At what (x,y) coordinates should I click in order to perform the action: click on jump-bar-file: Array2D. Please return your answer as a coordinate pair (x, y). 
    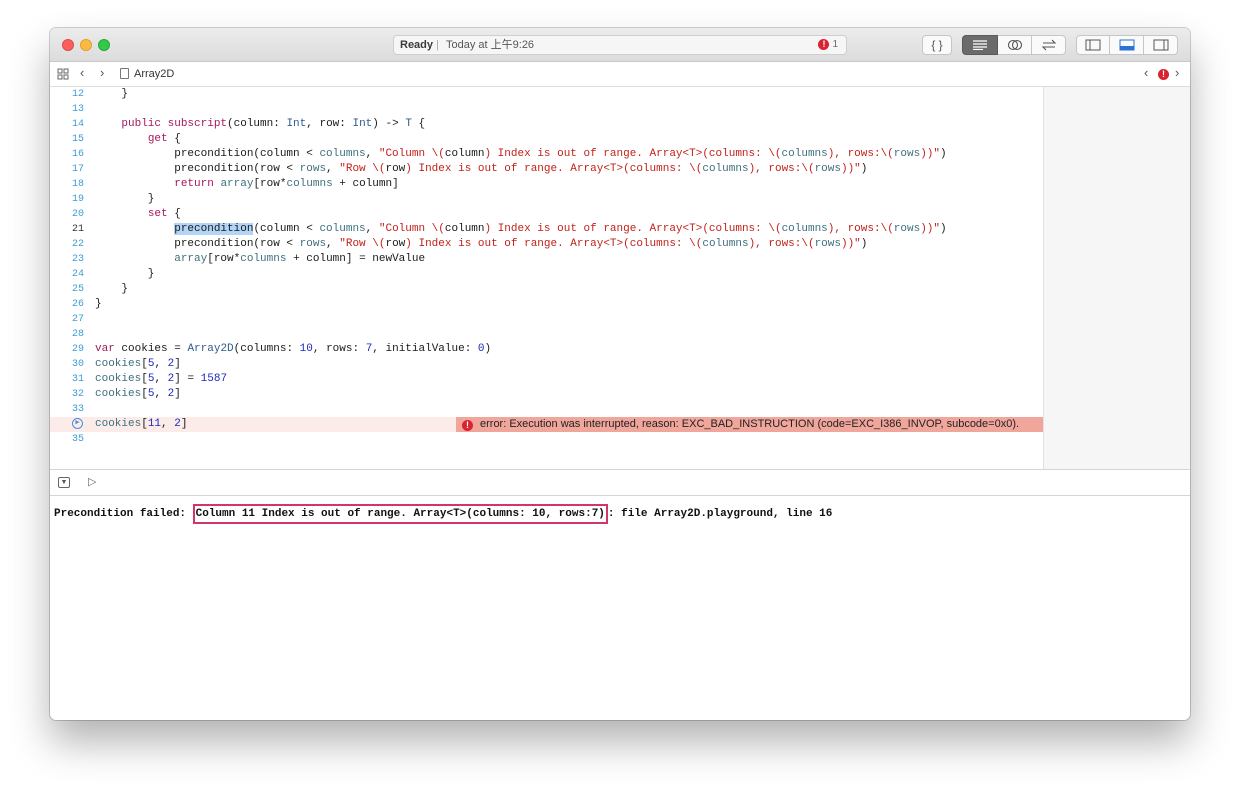
    Looking at the image, I should click on (147, 74).